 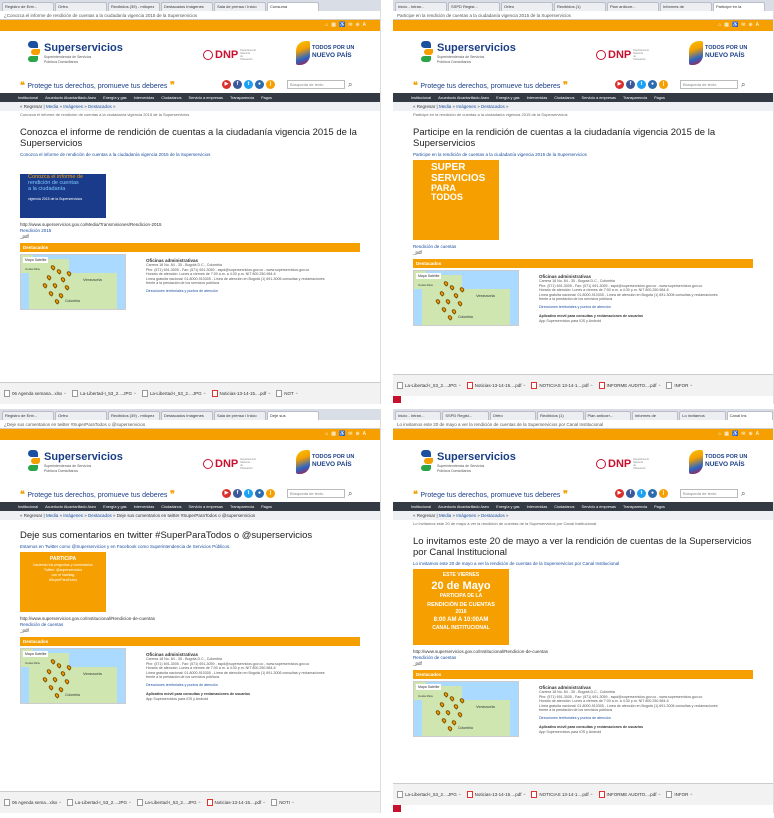 I want to click on browser-tab: Canal Ins, so click(x=749, y=415).